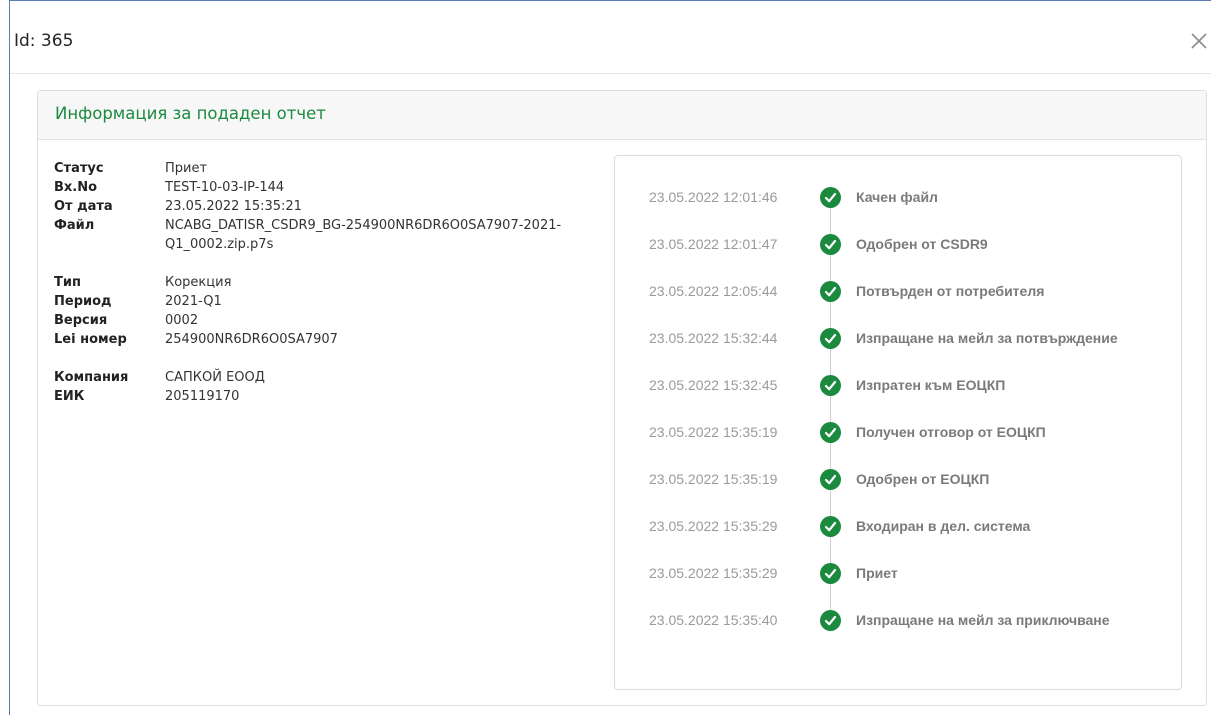  I want to click on detail-row-lei: Lei номер 254900NR6DR6O0SA7907, so click(334, 339).